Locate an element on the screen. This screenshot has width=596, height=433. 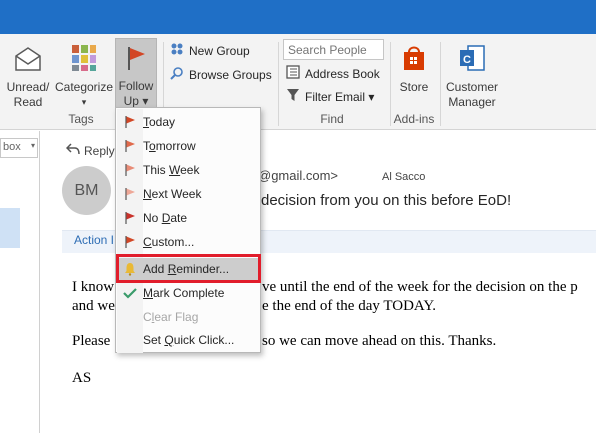
reply-button: Reply is located at coordinates (90, 150).